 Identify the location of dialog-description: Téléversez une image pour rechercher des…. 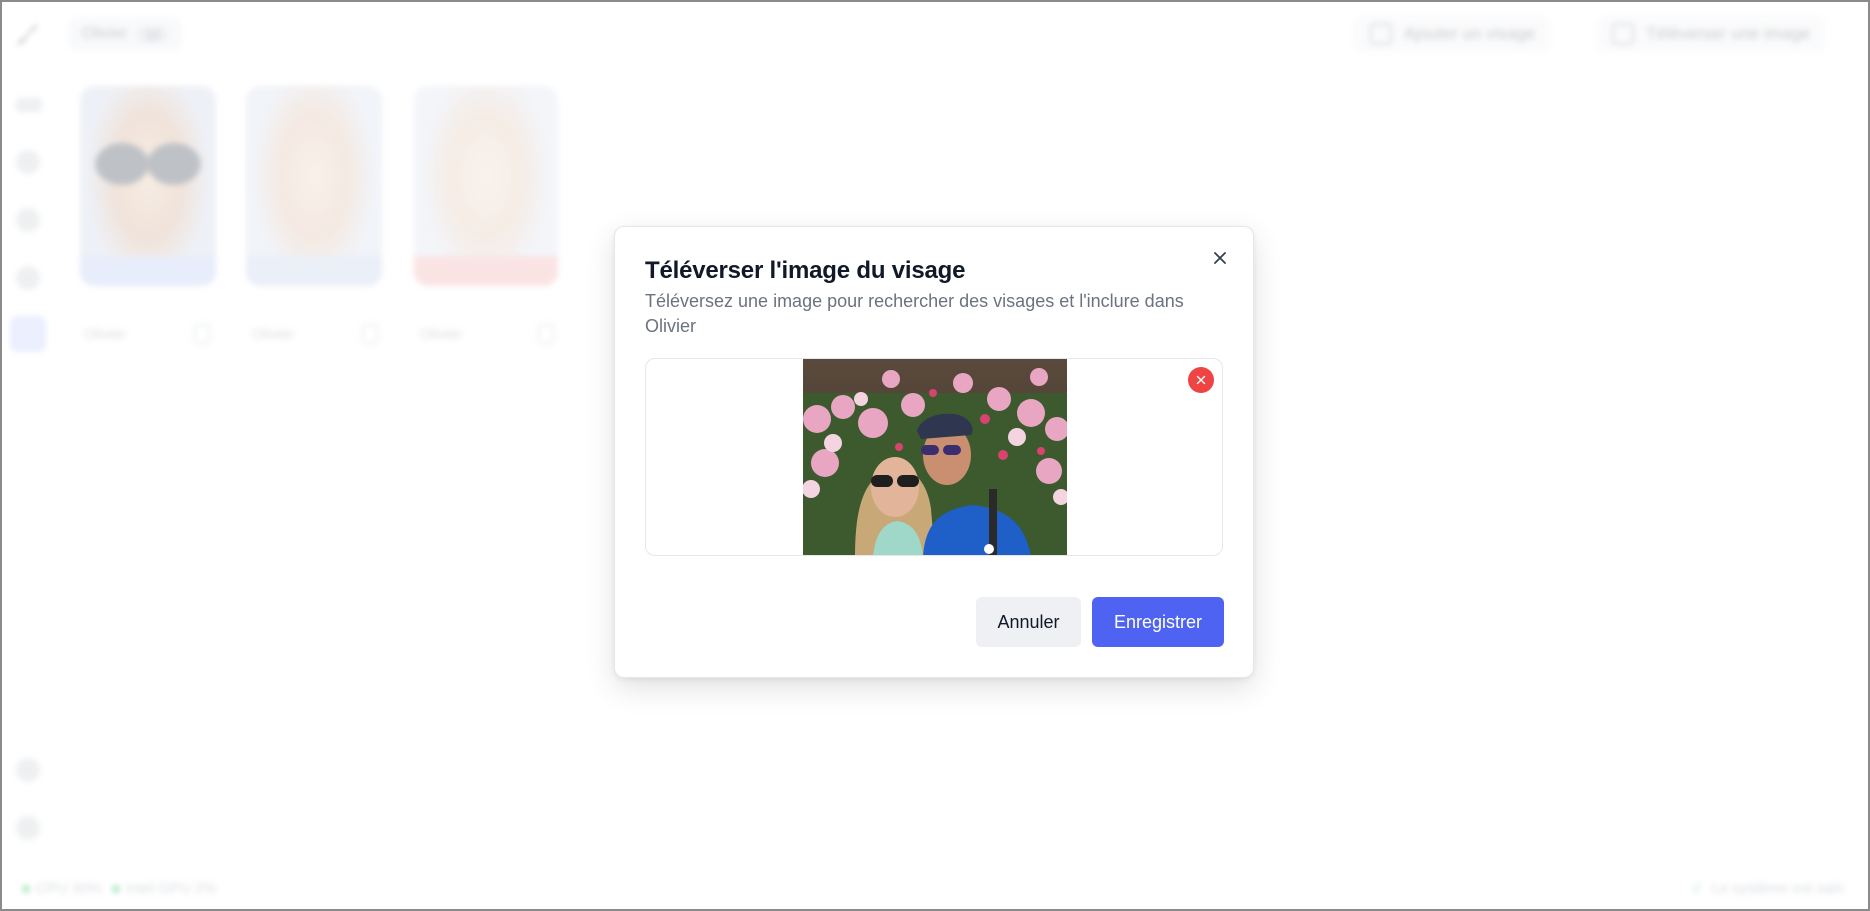
(914, 313).